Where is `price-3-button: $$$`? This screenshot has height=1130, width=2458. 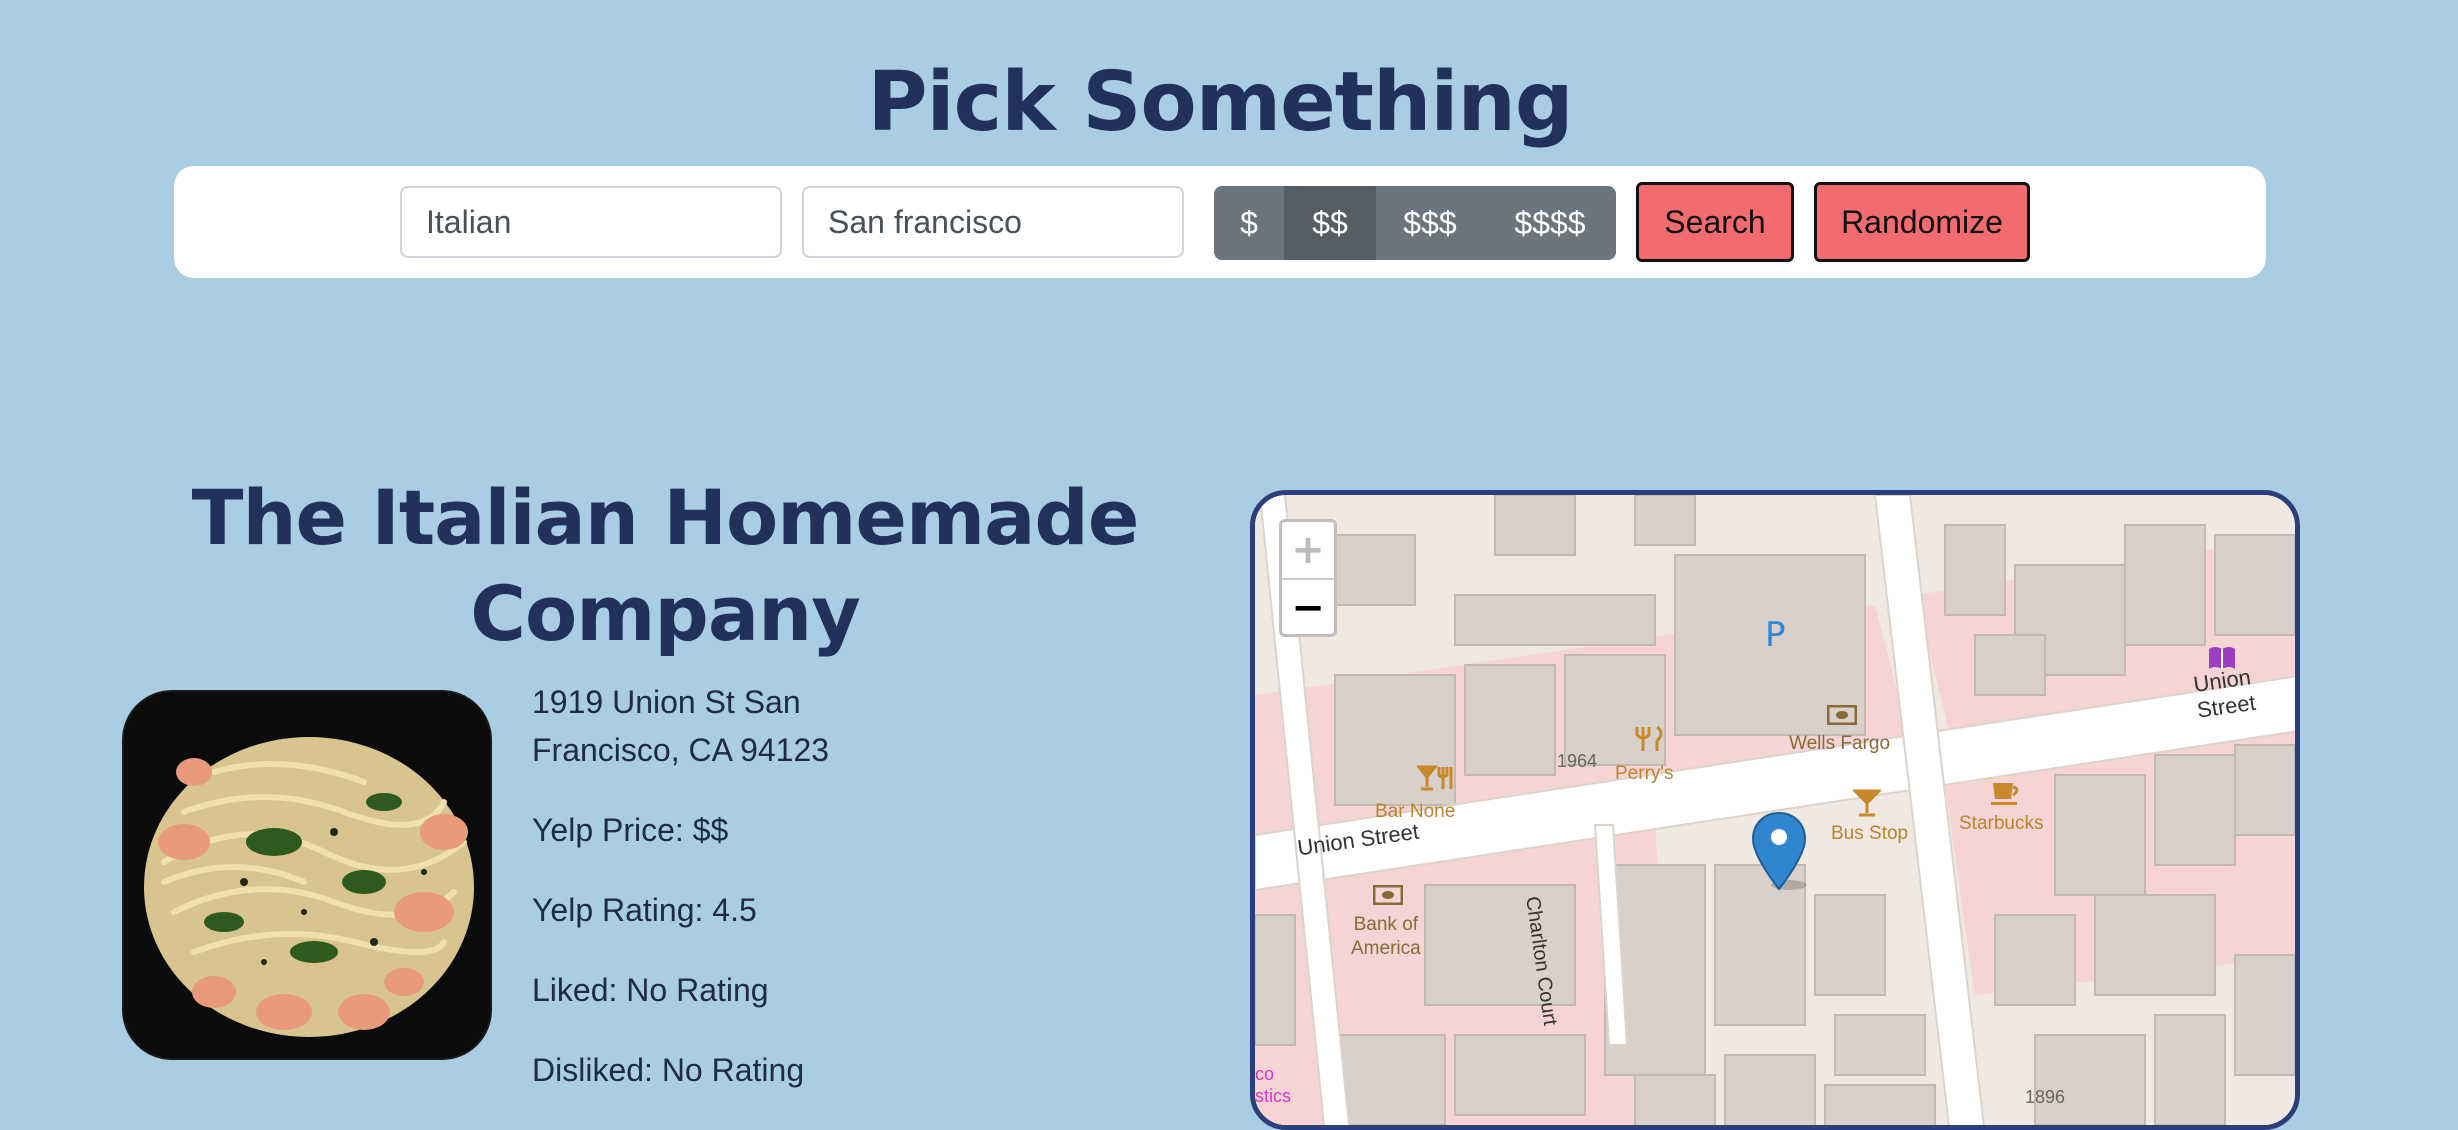 price-3-button: $$$ is located at coordinates (1430, 223).